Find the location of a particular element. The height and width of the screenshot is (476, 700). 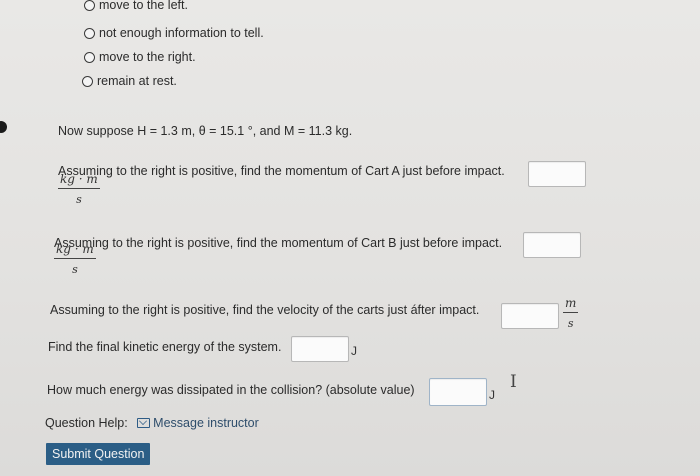

question-help-label: Question Help: is located at coordinates (86, 423).